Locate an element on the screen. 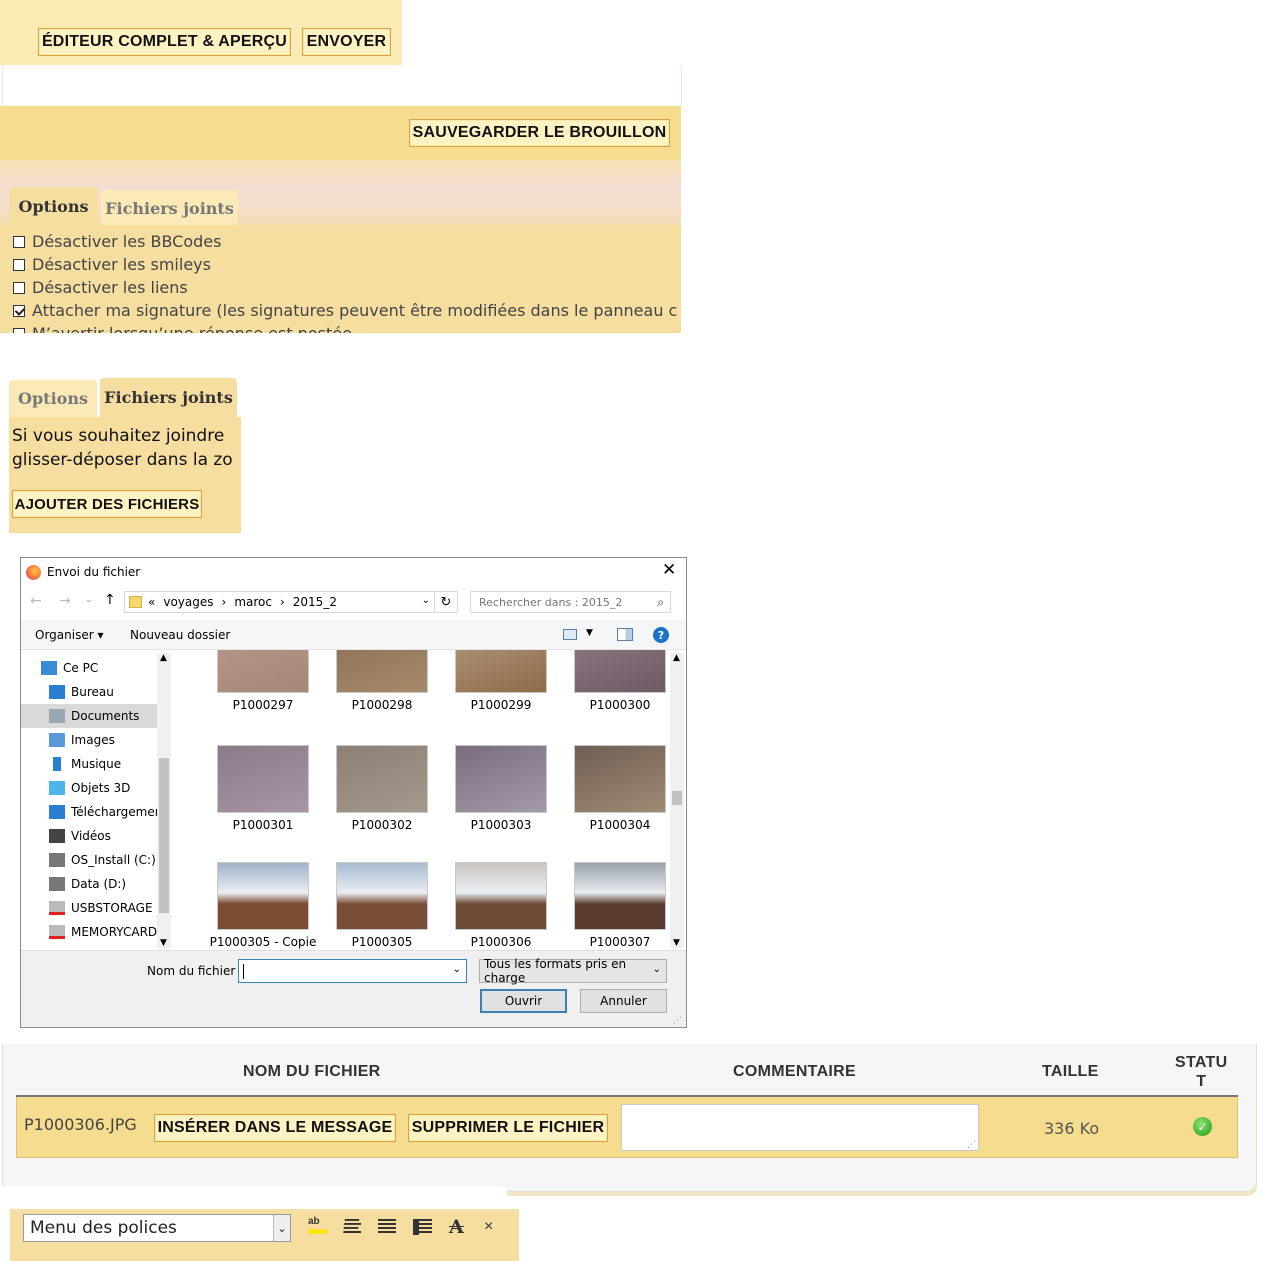 The height and width of the screenshot is (1261, 1285). full-editor-preview-button: ÉDITEUR COMPLET & APERÇU is located at coordinates (164, 42).